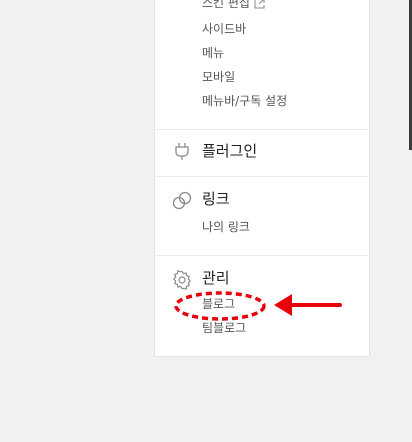  What do you see at coordinates (182, 200) in the screenshot?
I see `link-icon` at bounding box center [182, 200].